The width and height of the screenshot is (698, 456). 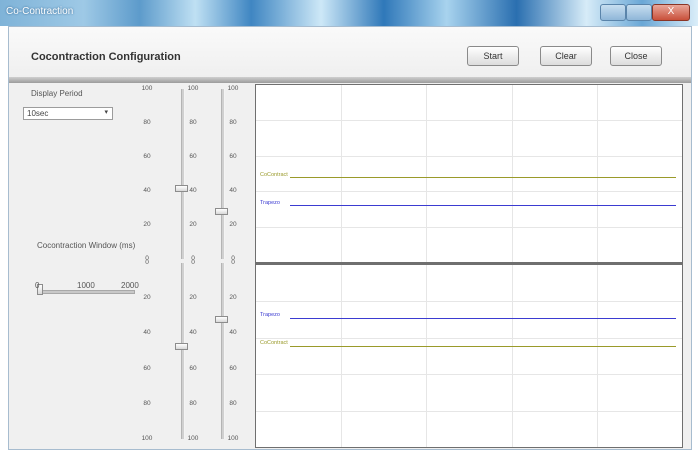 I want to click on slider-tick-bottom-2-60: 60, so click(x=233, y=368).